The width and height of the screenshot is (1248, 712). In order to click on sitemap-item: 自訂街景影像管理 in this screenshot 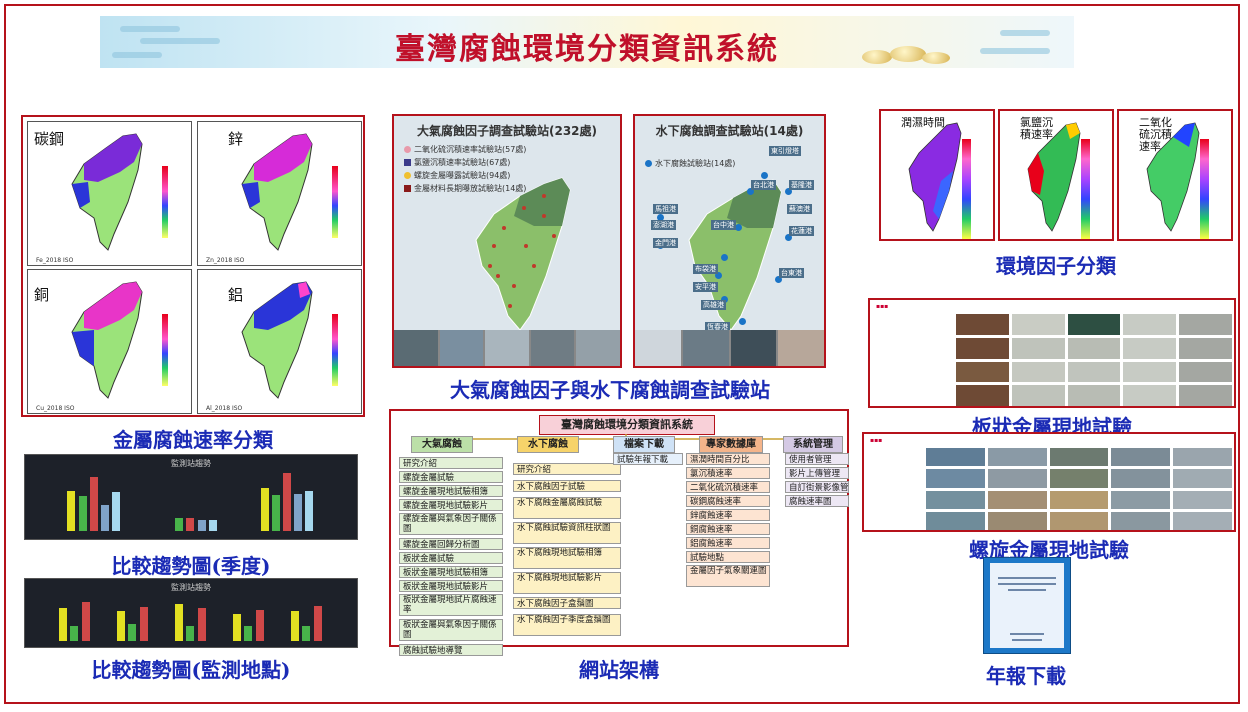, I will do `click(817, 487)`.